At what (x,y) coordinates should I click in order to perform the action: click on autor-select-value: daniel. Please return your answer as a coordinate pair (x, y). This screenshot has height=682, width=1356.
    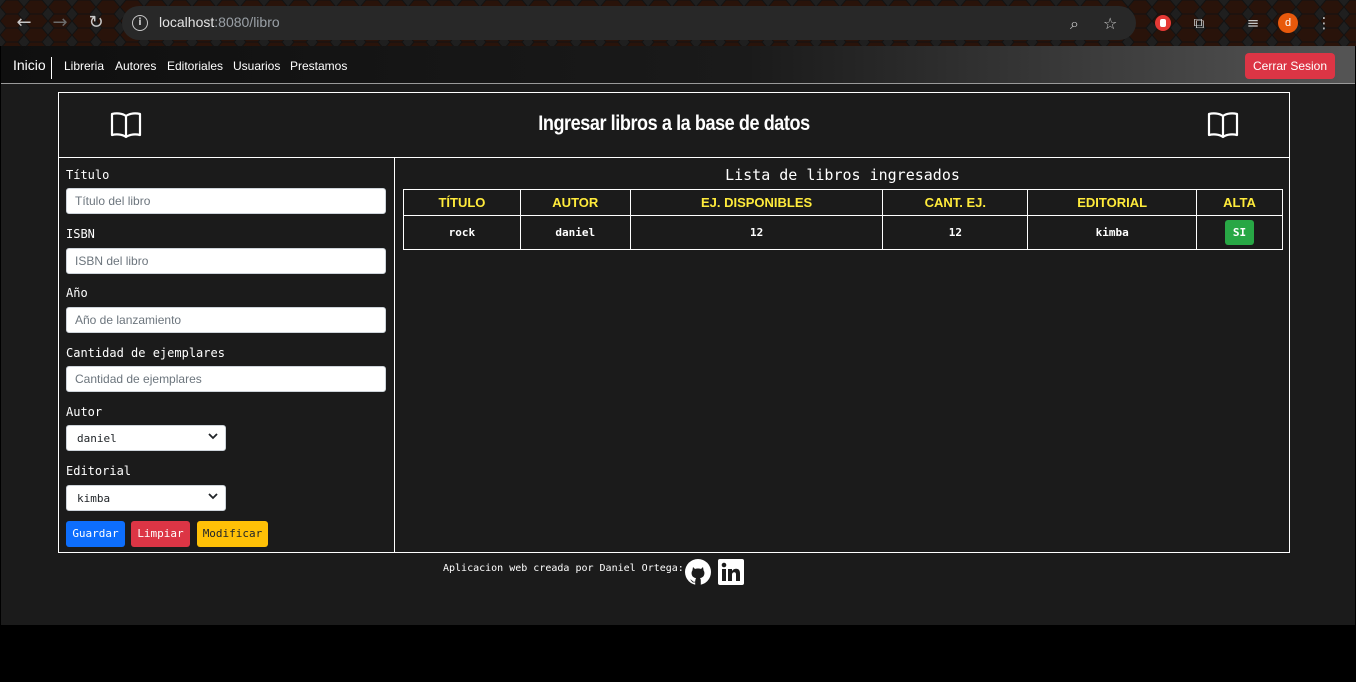
    Looking at the image, I should click on (97, 438).